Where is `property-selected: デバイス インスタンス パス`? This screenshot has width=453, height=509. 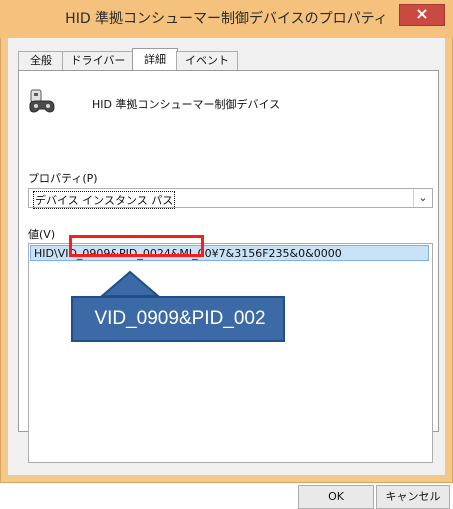
property-selected: デバイス インスタンス パス is located at coordinates (104, 200).